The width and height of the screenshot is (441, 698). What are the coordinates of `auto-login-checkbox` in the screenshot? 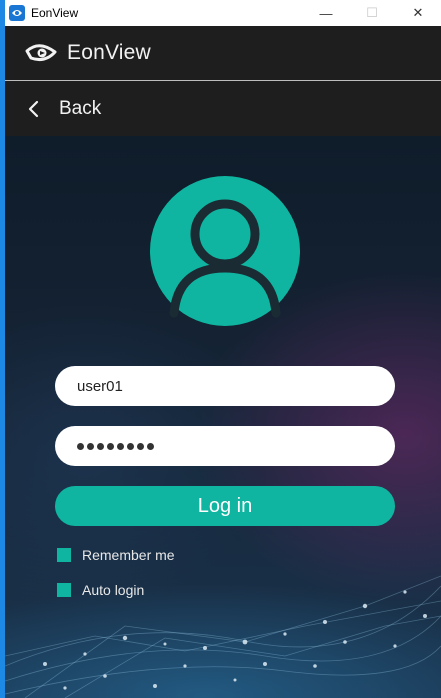 It's located at (64, 590).